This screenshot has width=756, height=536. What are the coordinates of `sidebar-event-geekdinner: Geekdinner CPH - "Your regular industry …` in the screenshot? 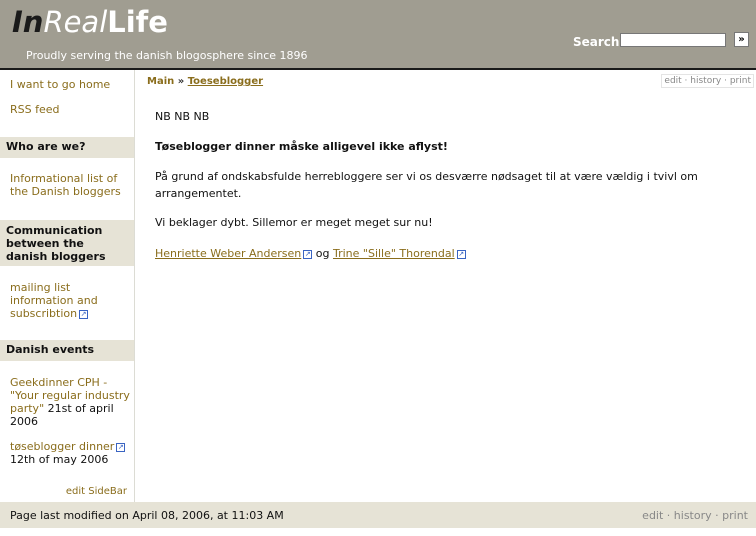 It's located at (70, 402).